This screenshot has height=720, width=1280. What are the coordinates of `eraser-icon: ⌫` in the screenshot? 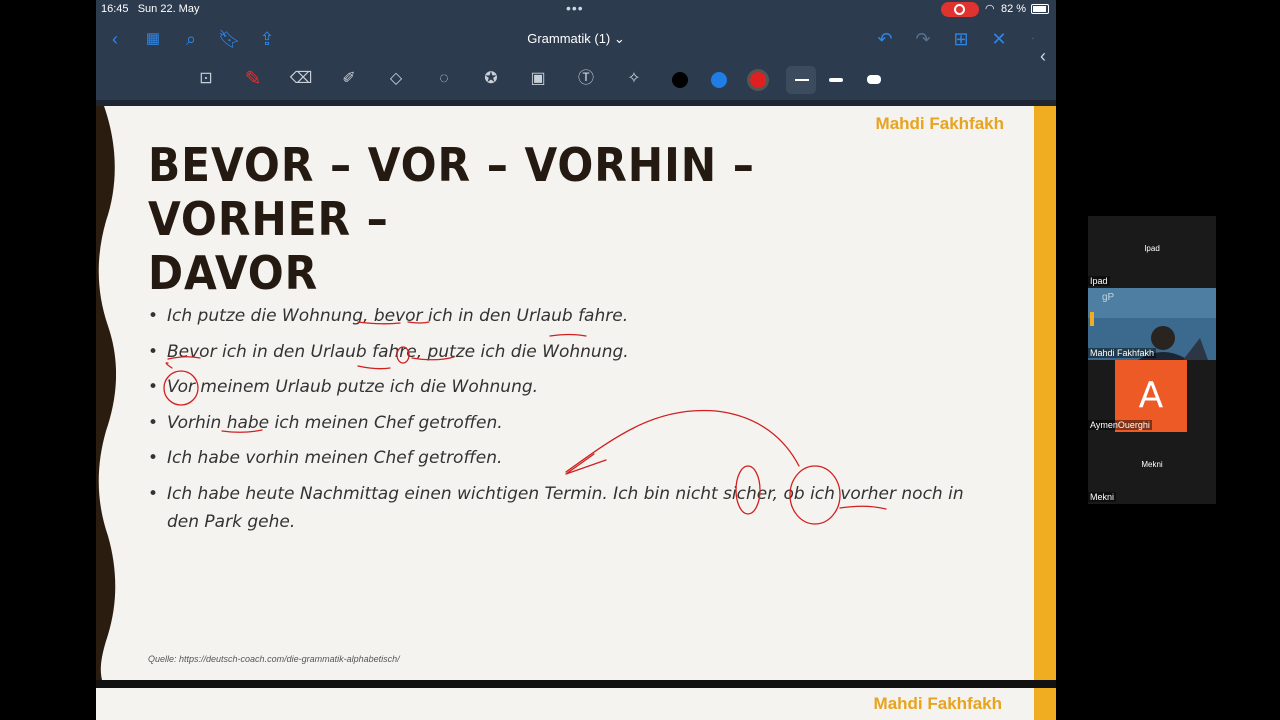 It's located at (301, 79).